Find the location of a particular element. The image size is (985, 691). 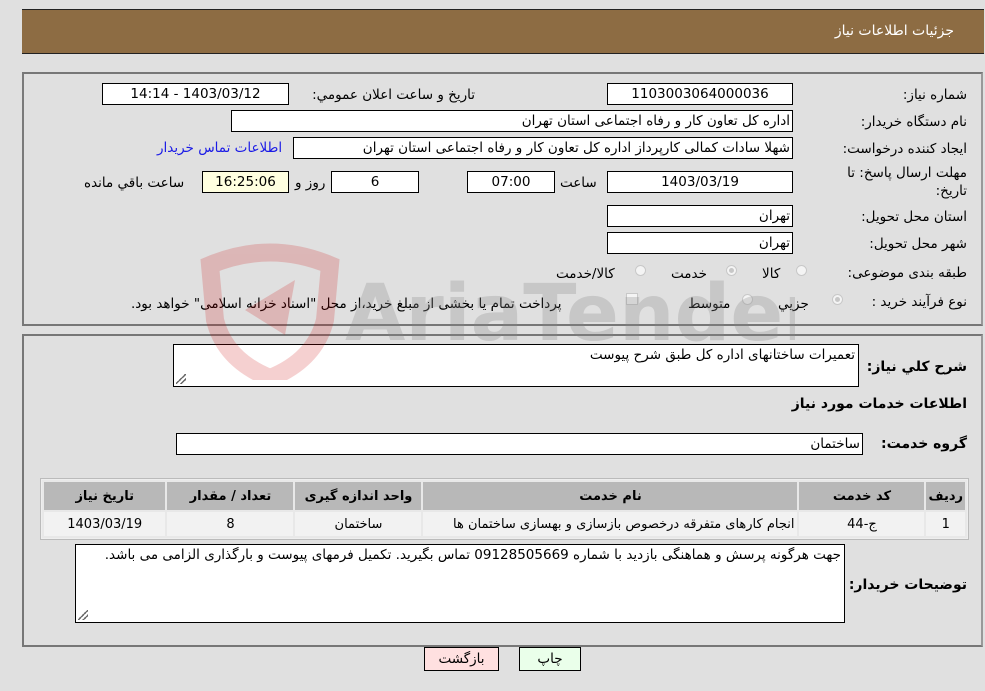

print-button: چاپ is located at coordinates (550, 659).